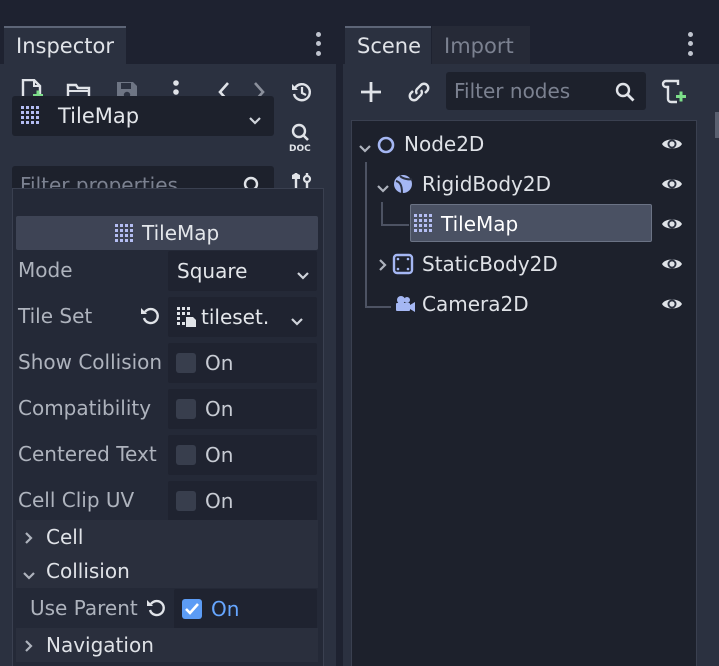 The image size is (719, 666). What do you see at coordinates (90, 362) in the screenshot?
I see `property-label-show-collision: Show Collision` at bounding box center [90, 362].